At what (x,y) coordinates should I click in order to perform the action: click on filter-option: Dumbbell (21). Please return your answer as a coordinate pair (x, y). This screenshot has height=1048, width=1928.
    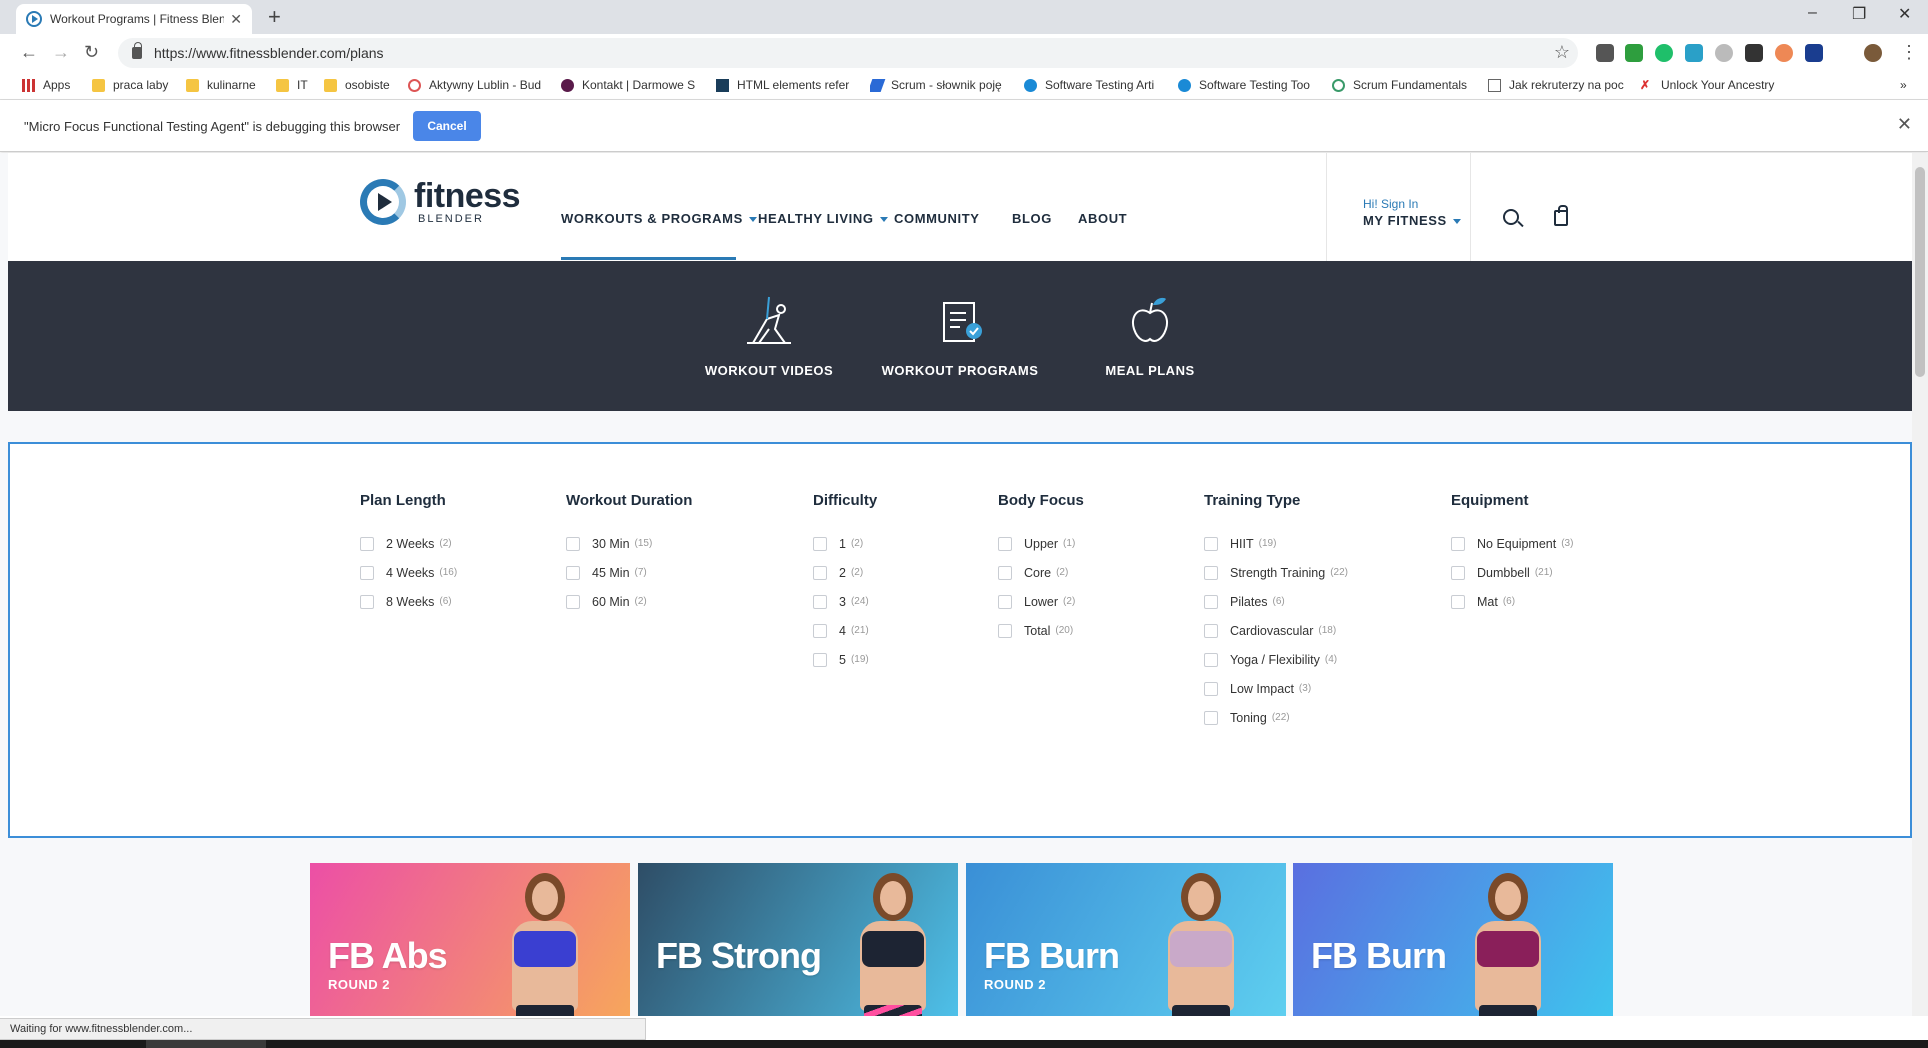
    Looking at the image, I should click on (1512, 572).